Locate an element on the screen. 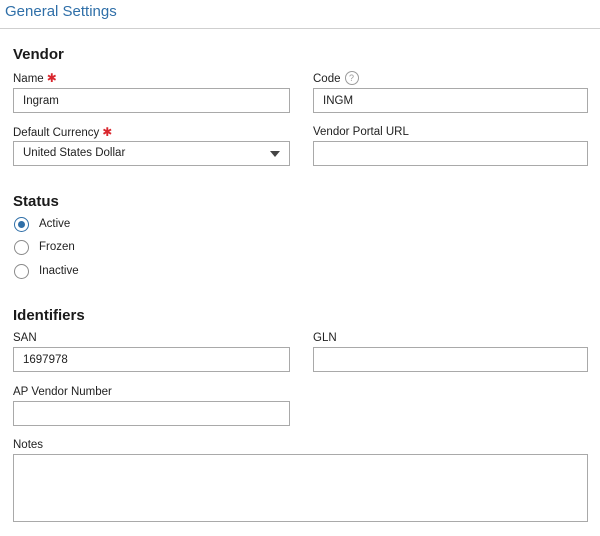 This screenshot has height=536, width=600. status-section-title: Status is located at coordinates (36, 201).